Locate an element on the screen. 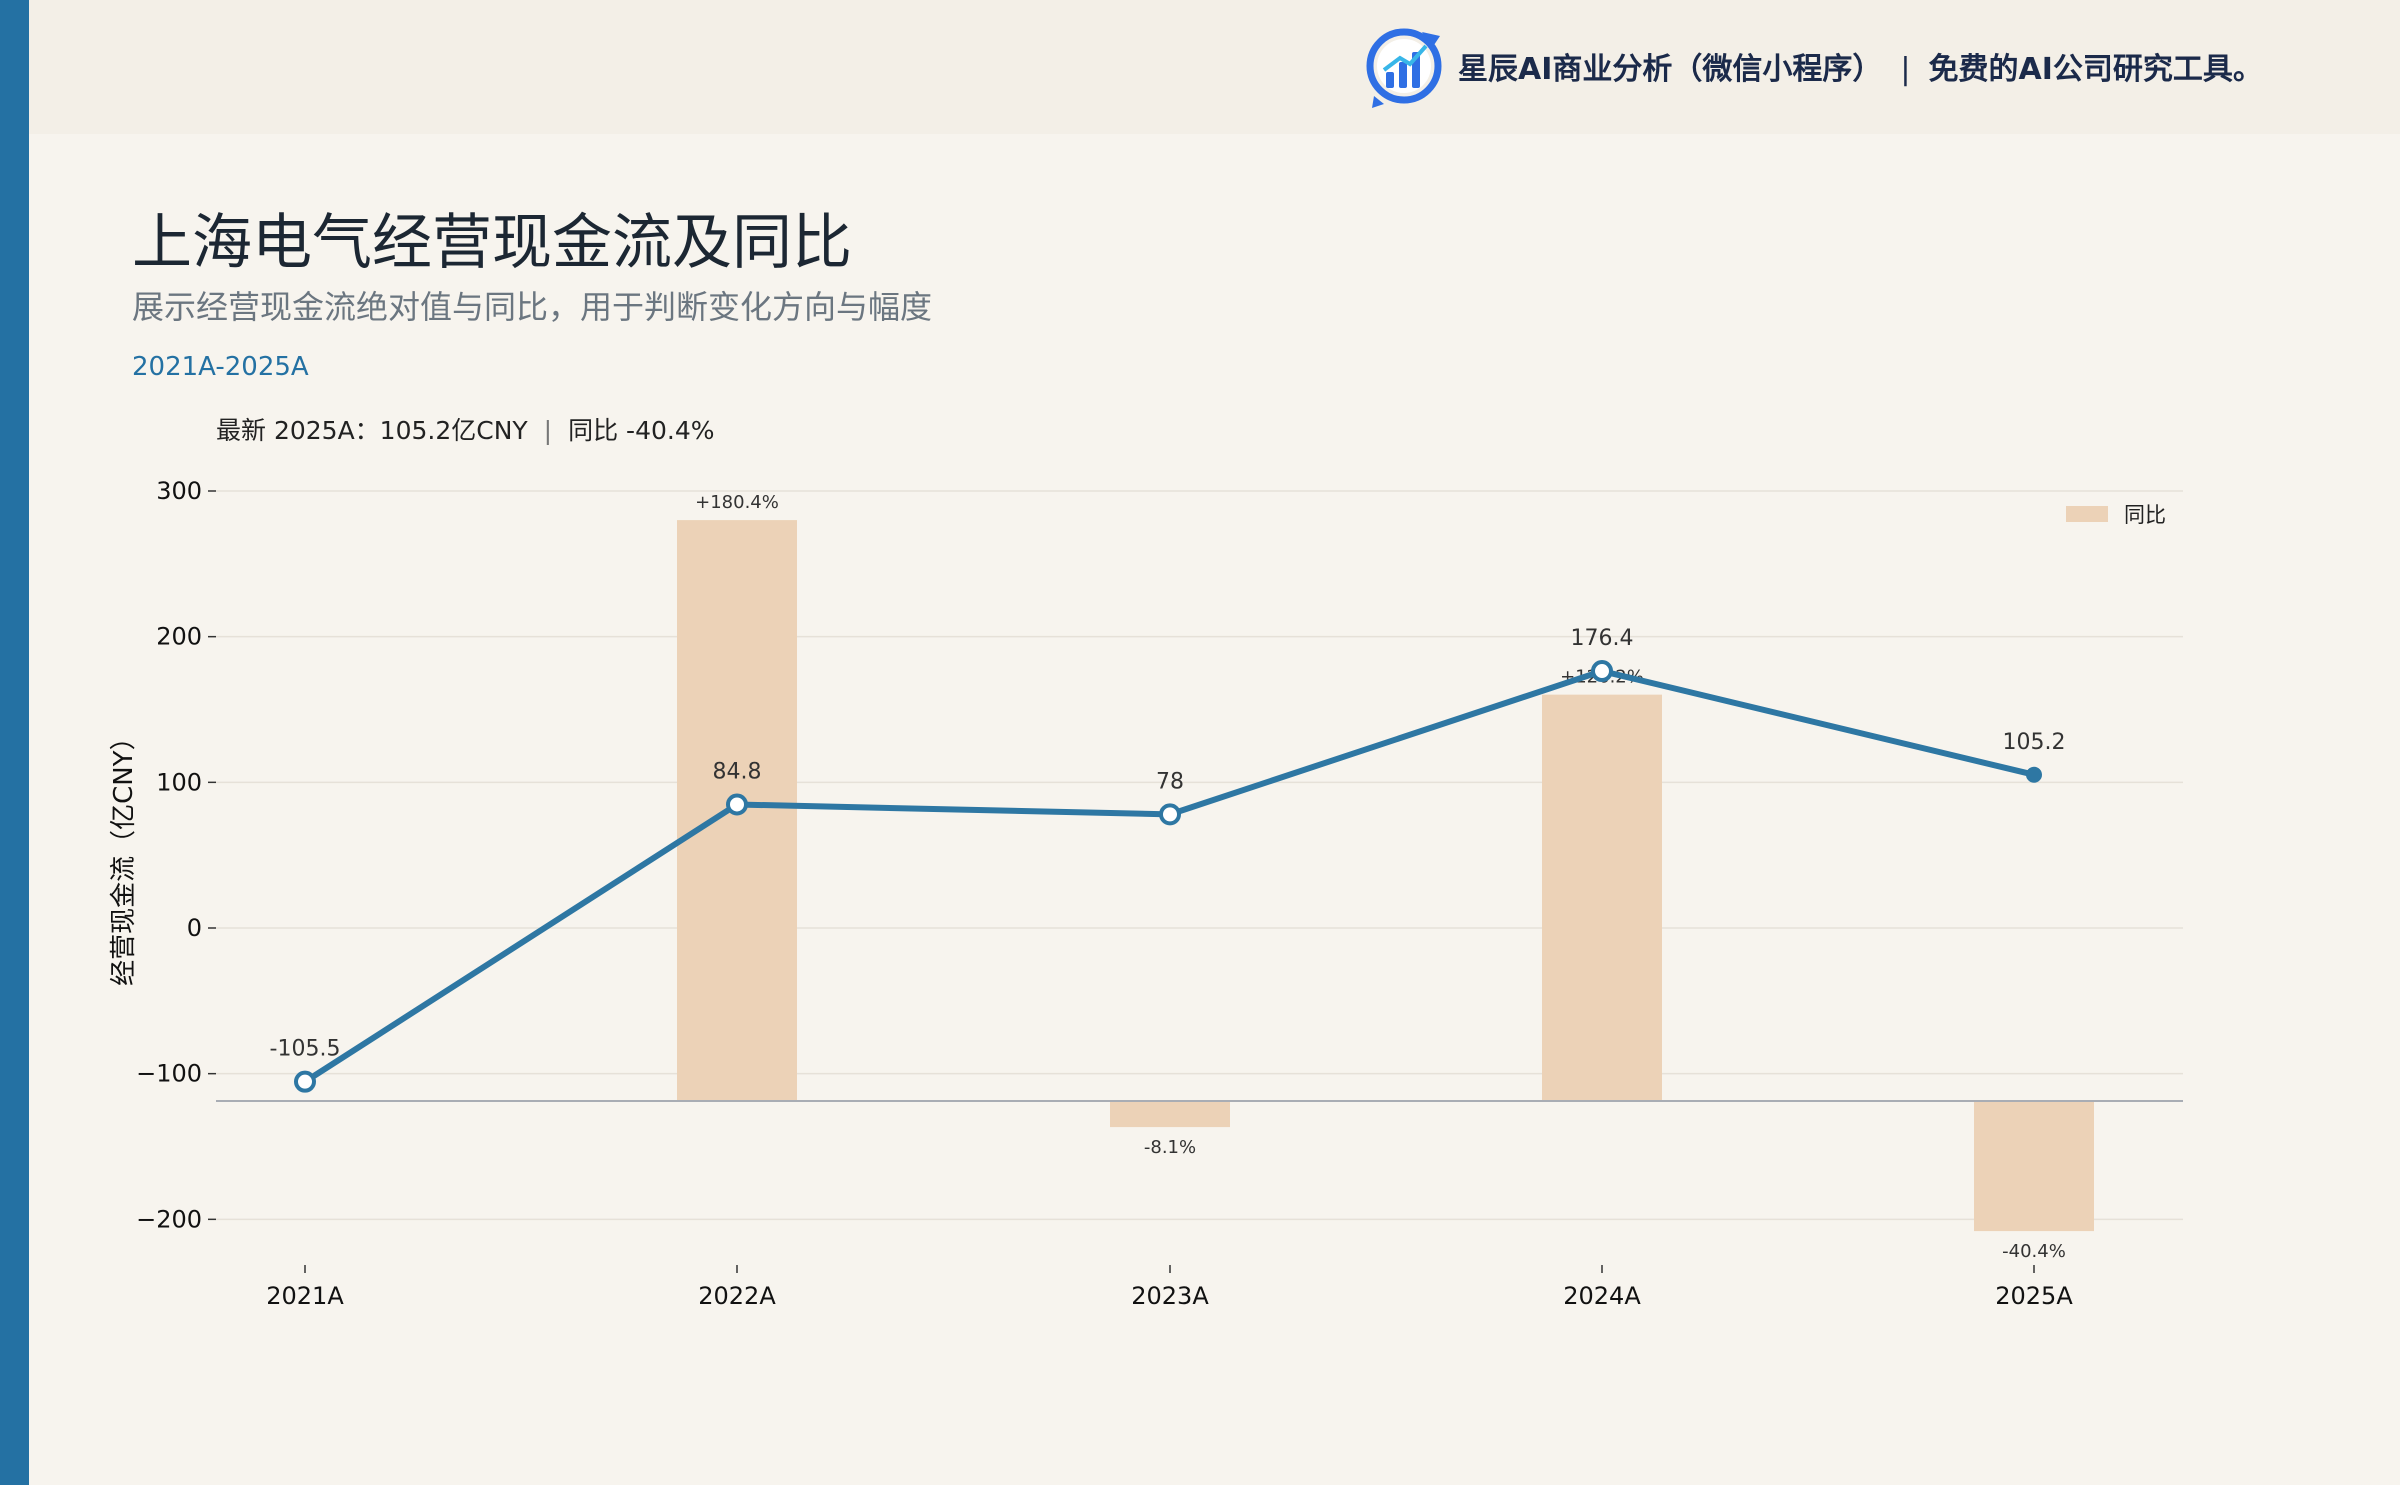  x-tick-label: 2024A is located at coordinates (1602, 1296).